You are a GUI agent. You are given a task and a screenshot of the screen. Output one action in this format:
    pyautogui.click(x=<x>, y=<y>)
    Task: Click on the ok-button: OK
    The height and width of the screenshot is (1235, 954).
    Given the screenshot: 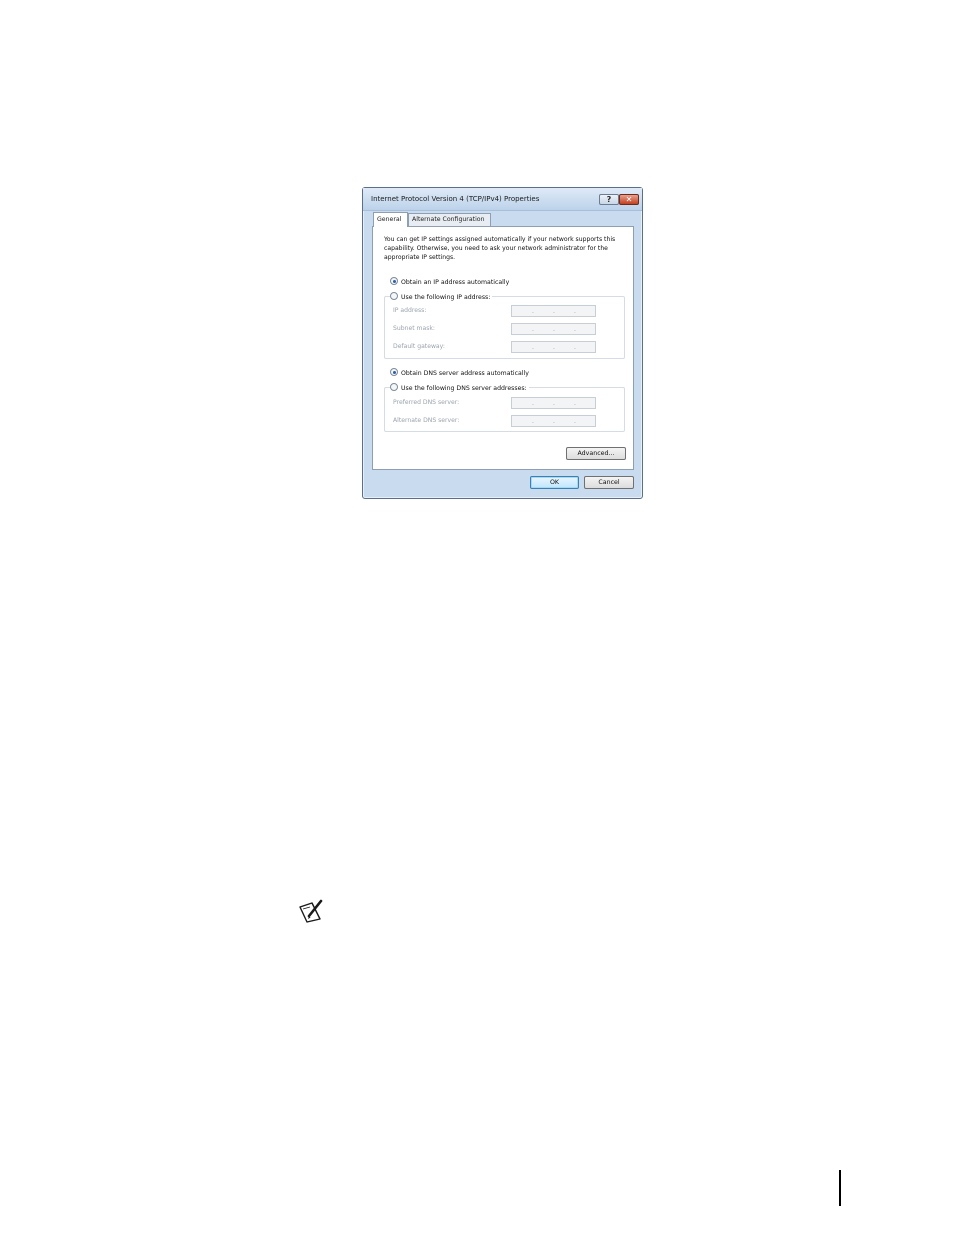 What is the action you would take?
    pyautogui.click(x=554, y=482)
    